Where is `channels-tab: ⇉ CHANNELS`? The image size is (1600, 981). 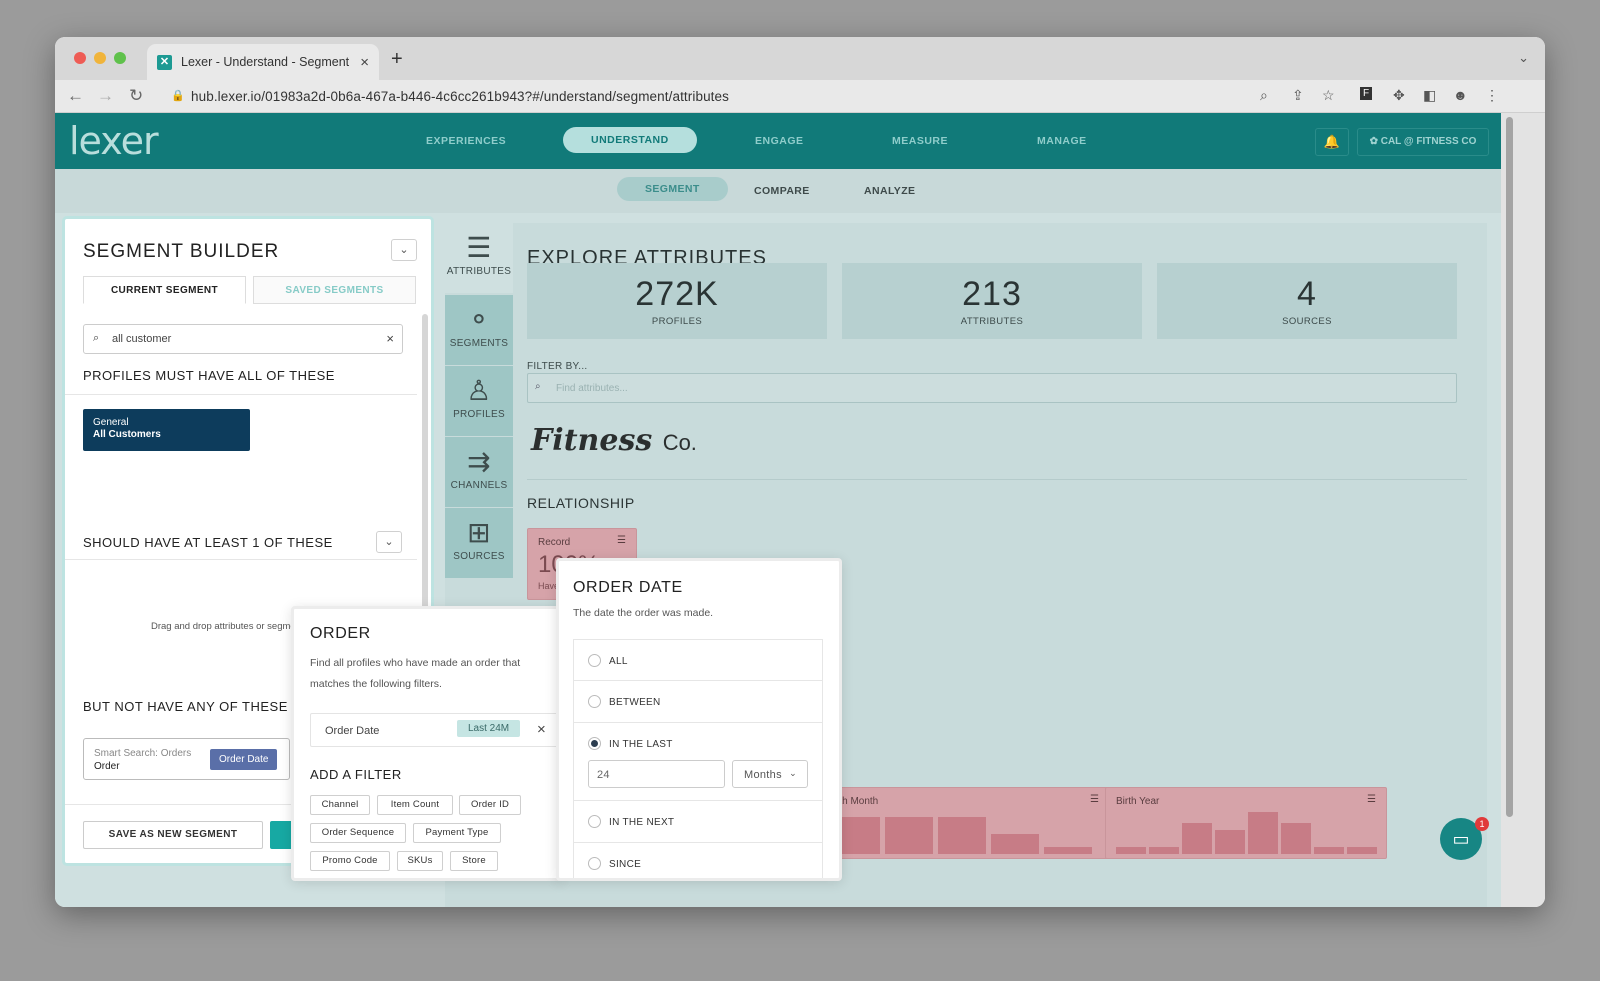
channels-tab: ⇉ CHANNELS is located at coordinates (479, 472).